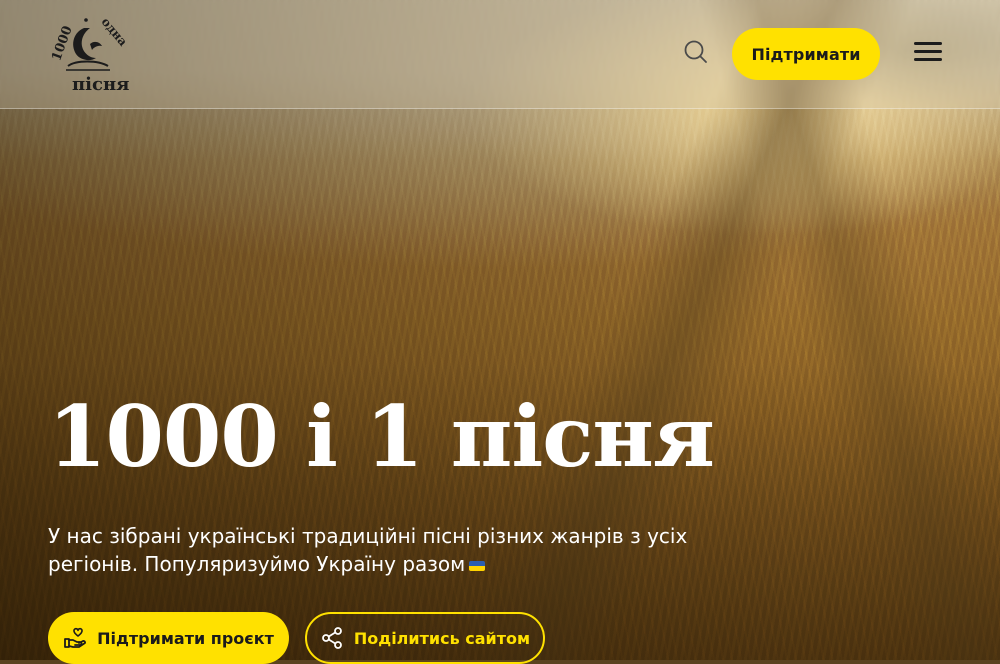 This screenshot has height=664, width=1000. Describe the element at coordinates (332, 638) in the screenshot. I see `share-icon` at that location.